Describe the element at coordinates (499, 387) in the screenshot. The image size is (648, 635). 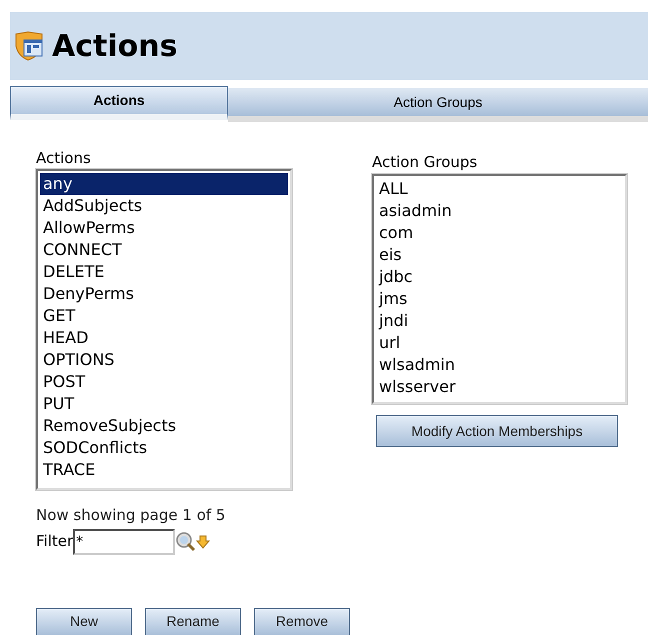
I see `list-item: wlsserver` at that location.